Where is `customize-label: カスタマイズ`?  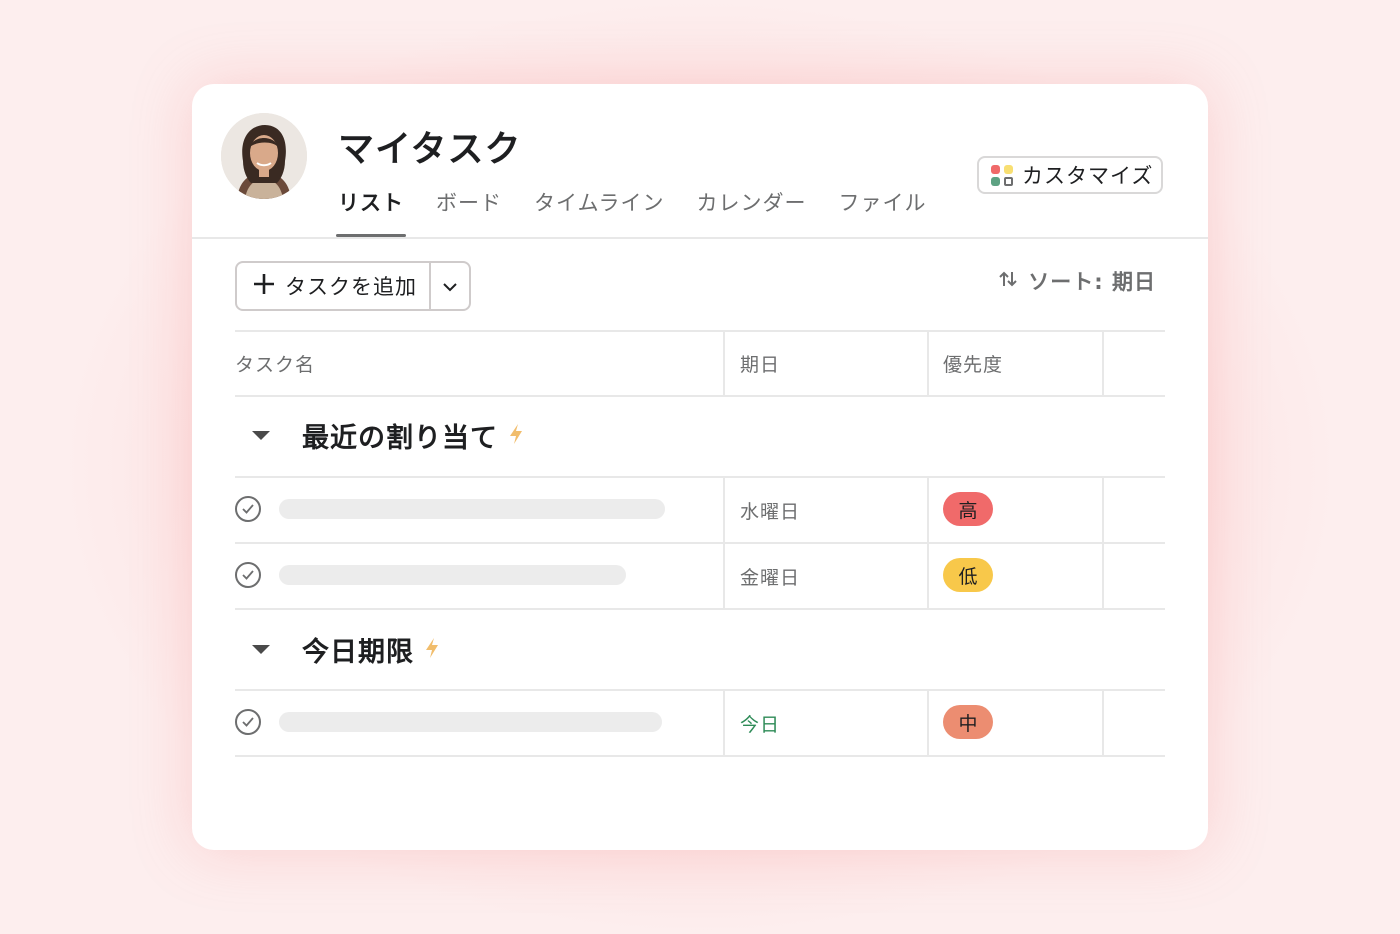 customize-label: カスタマイズ is located at coordinates (1088, 176).